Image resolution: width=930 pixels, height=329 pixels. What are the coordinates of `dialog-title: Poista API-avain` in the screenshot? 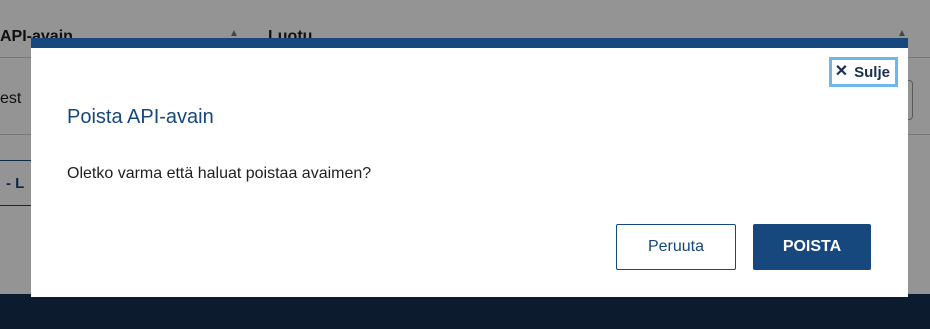 It's located at (140, 117).